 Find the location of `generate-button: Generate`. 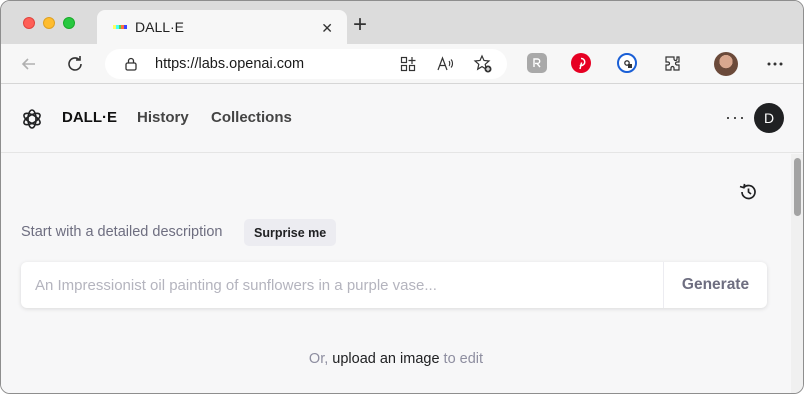

generate-button: Generate is located at coordinates (715, 285).